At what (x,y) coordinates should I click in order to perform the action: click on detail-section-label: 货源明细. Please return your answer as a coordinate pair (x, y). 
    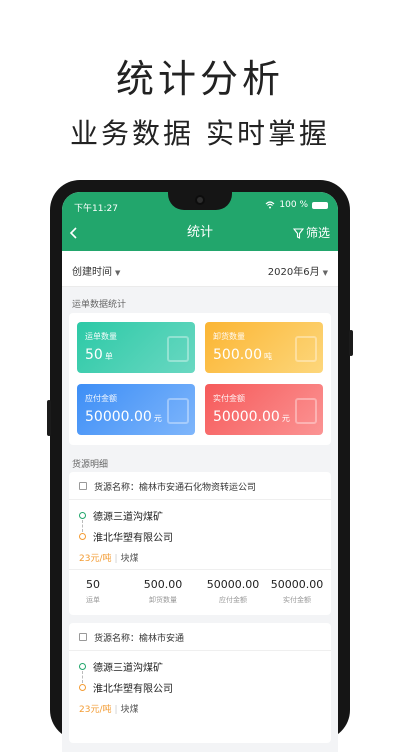
    Looking at the image, I should click on (90, 465).